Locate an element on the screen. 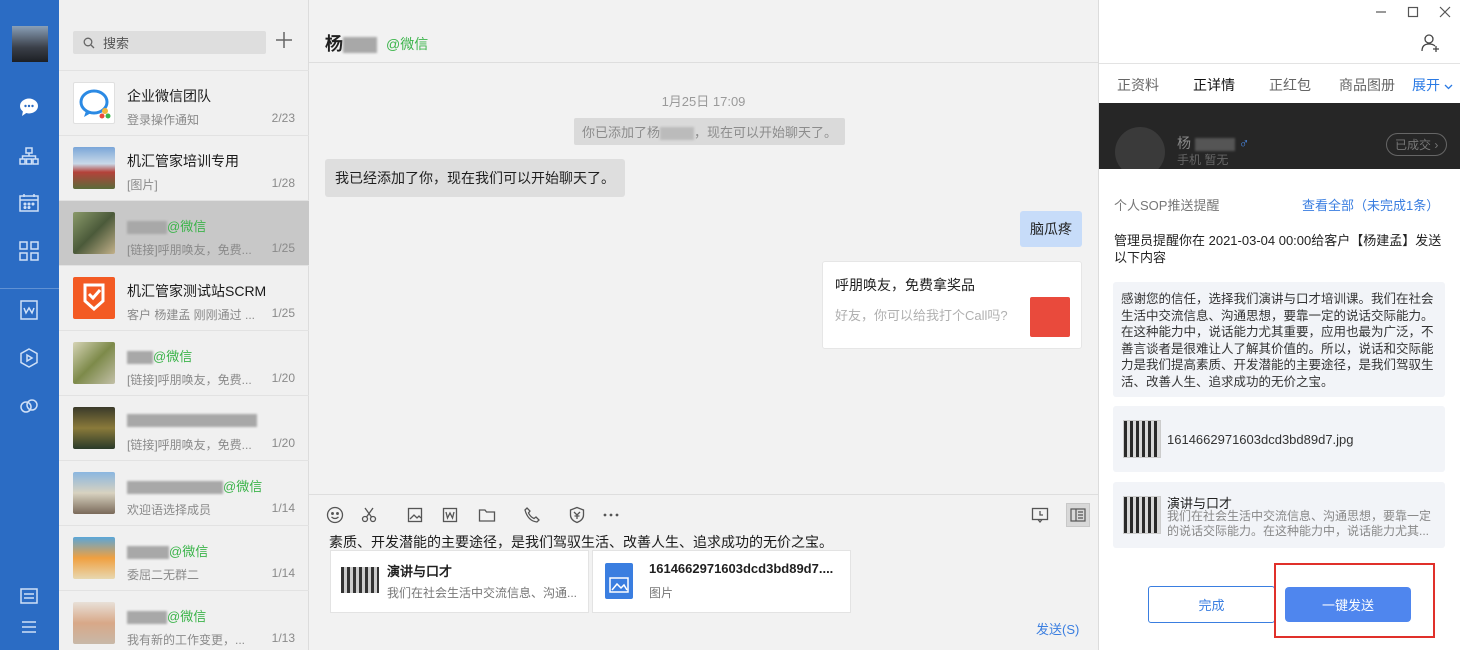  tab-profile: 正资料 is located at coordinates (1138, 85).